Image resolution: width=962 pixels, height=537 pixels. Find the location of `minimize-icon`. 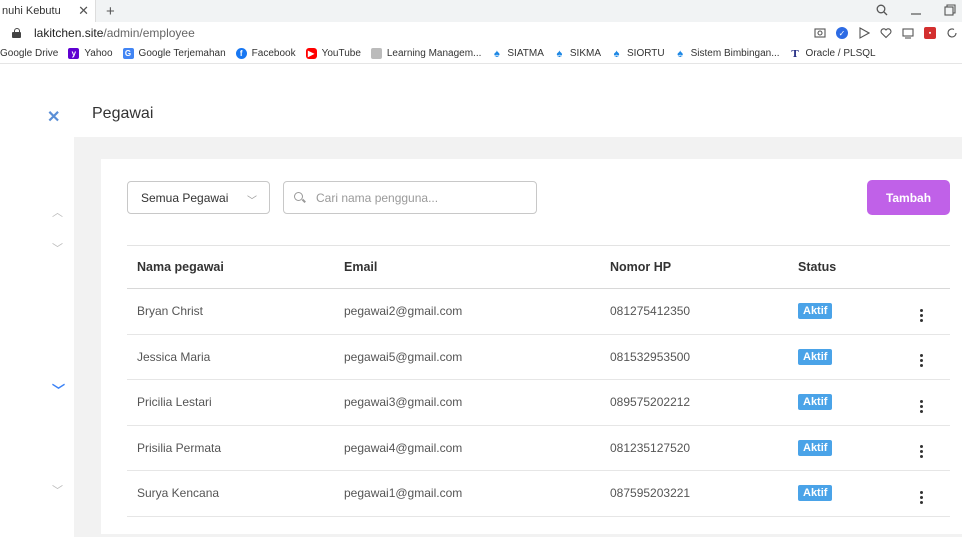

minimize-icon is located at coordinates (916, 11).